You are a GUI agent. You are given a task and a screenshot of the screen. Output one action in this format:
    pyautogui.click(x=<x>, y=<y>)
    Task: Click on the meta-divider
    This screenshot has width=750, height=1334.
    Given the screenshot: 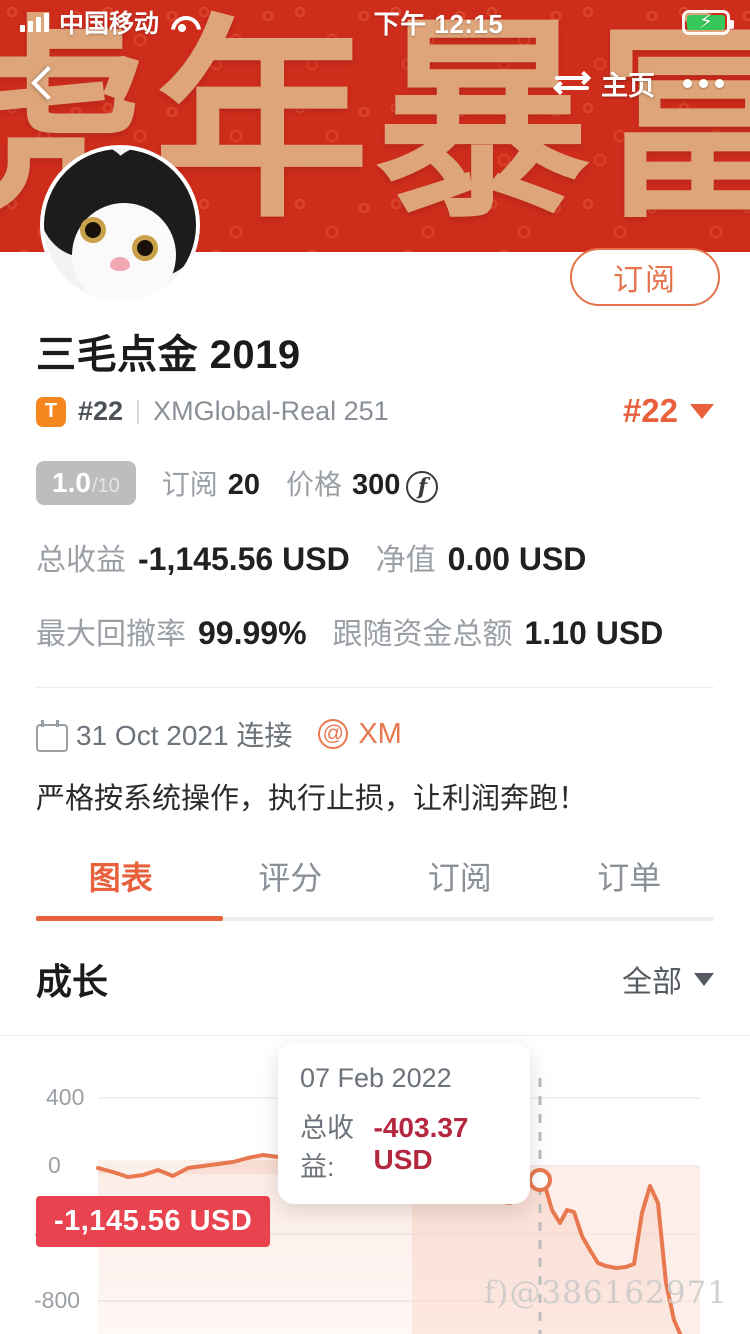 What is the action you would take?
    pyautogui.click(x=138, y=411)
    